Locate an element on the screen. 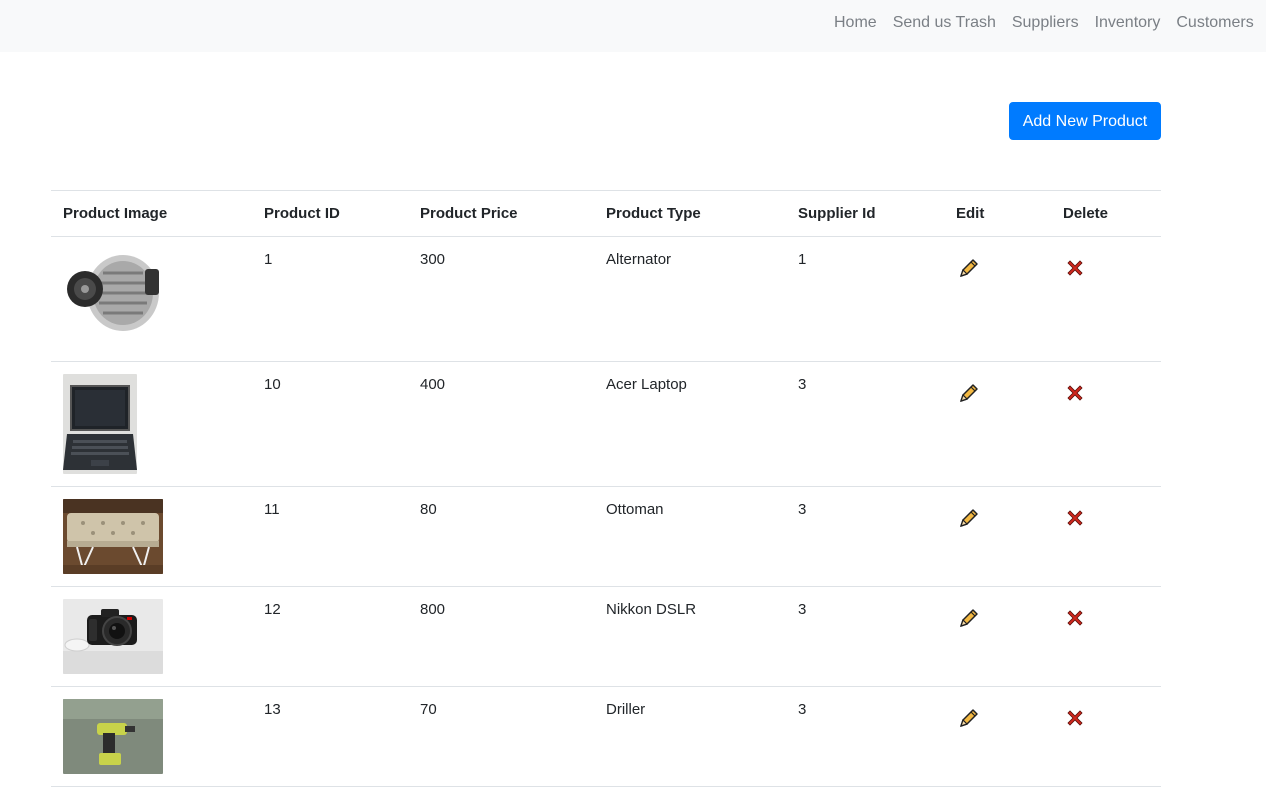  add-new-product-button: Add New Product is located at coordinates (1085, 121).